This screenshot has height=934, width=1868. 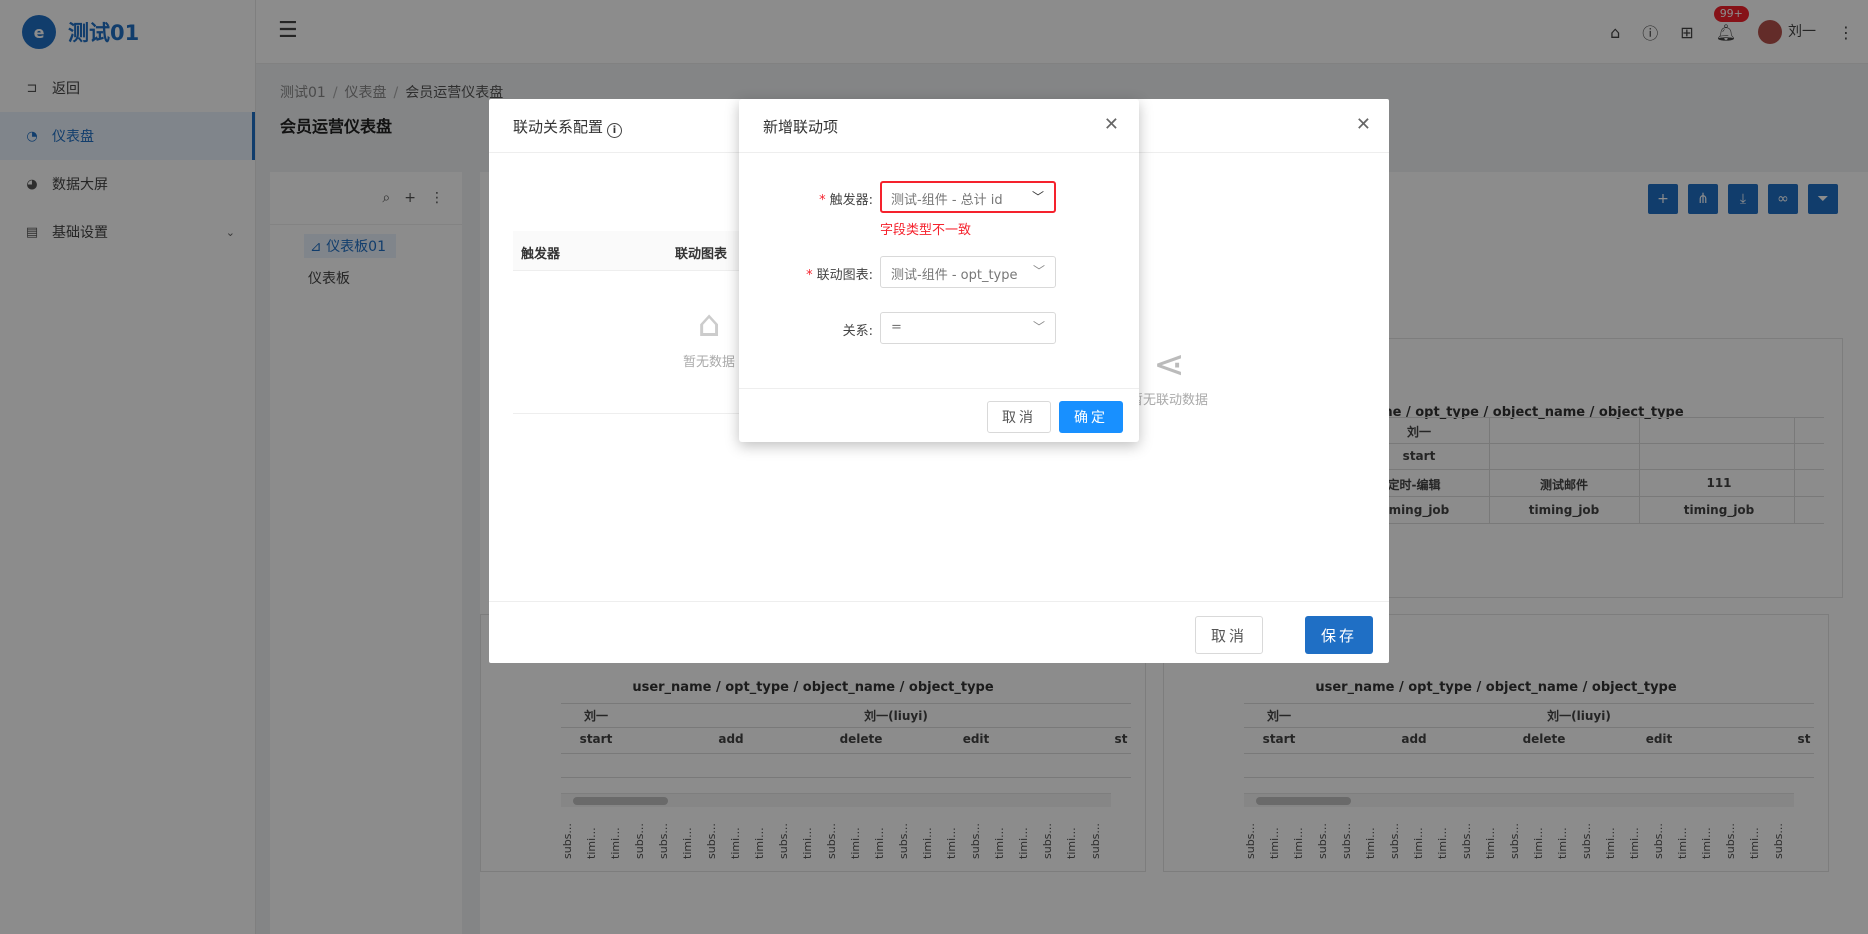 I want to click on trigger-error-message: 字段类型不一致, so click(x=926, y=230).